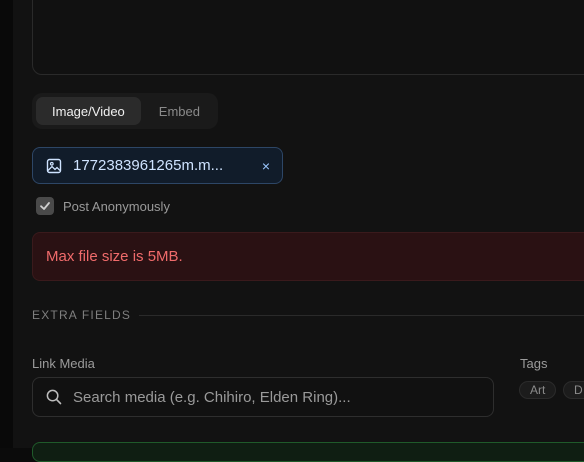 The width and height of the screenshot is (584, 462). Describe the element at coordinates (63, 363) in the screenshot. I see `link-media-label: Link Media` at that location.